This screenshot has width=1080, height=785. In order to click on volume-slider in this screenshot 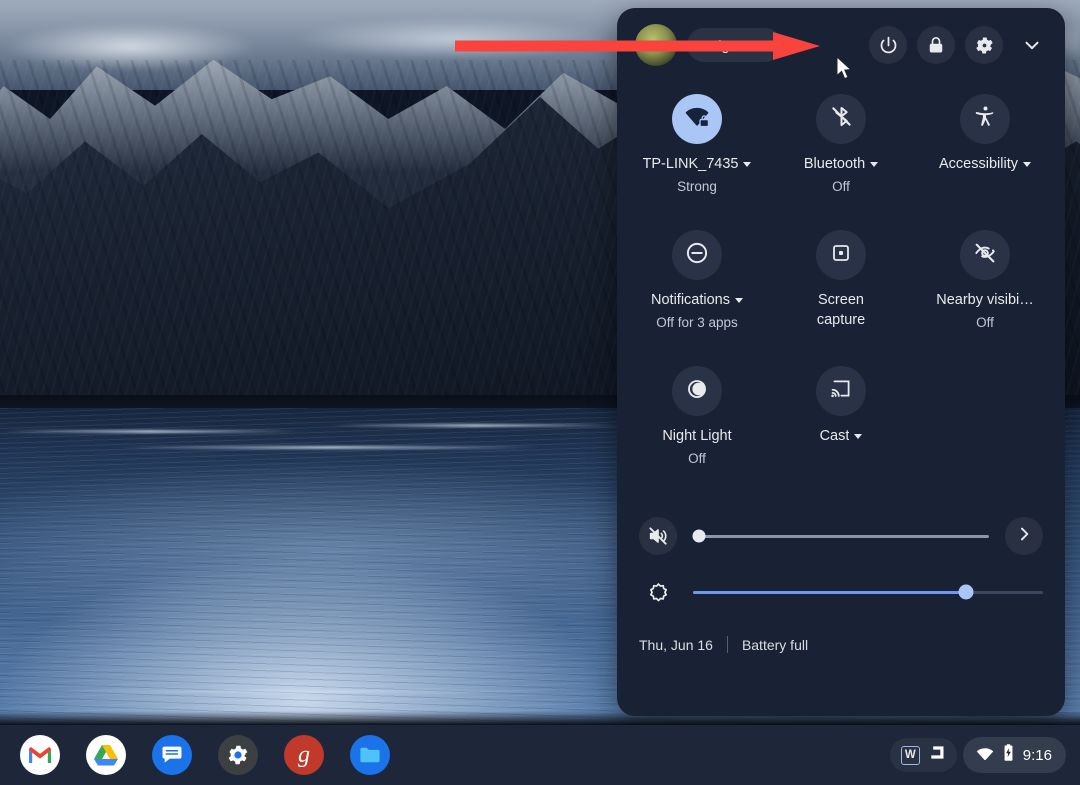, I will do `click(840, 536)`.